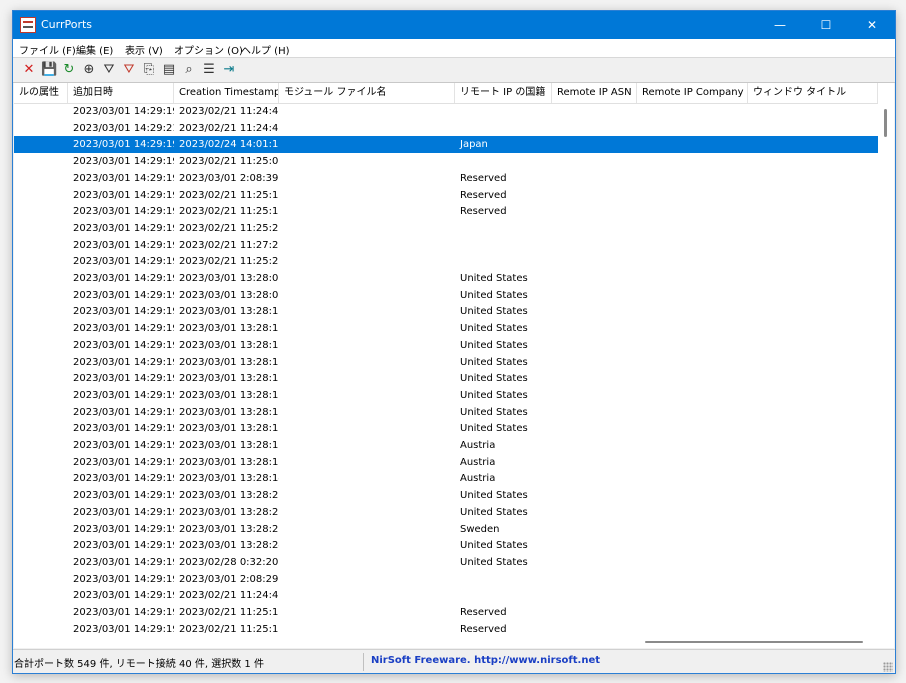 The width and height of the screenshot is (906, 683). What do you see at coordinates (229, 362) in the screenshot?
I see `cell-created: 2023/03/01 13:28:11` at bounding box center [229, 362].